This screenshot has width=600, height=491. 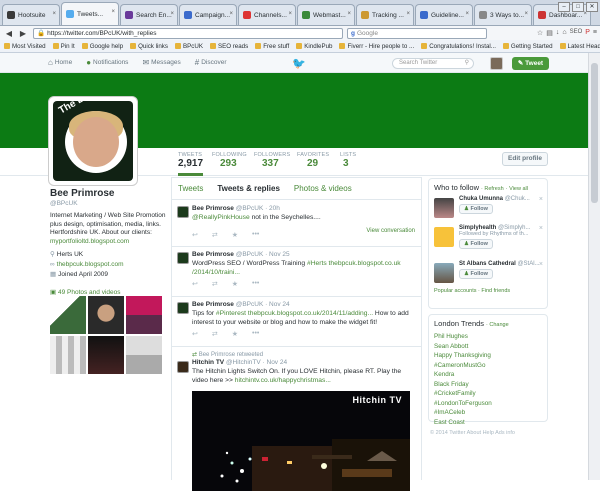 I want to click on bookmark-item: Quick links, so click(x=149, y=46).